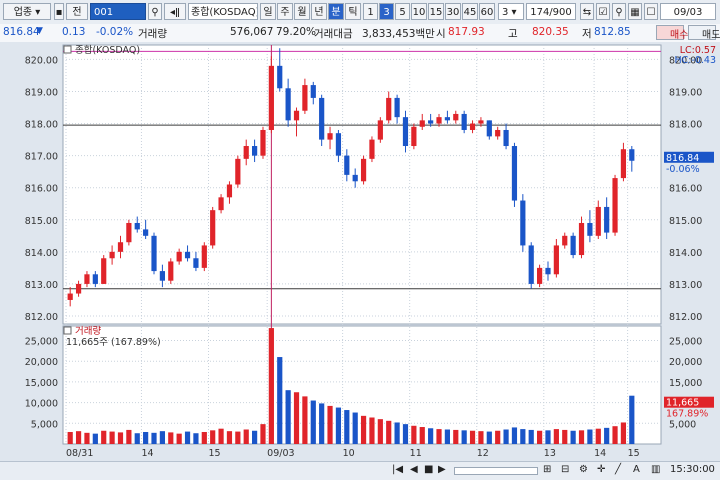 Image resolution: width=720 pixels, height=480 pixels. Describe the element at coordinates (601, 469) in the screenshot. I see `crosshair-icon: ✛` at that location.